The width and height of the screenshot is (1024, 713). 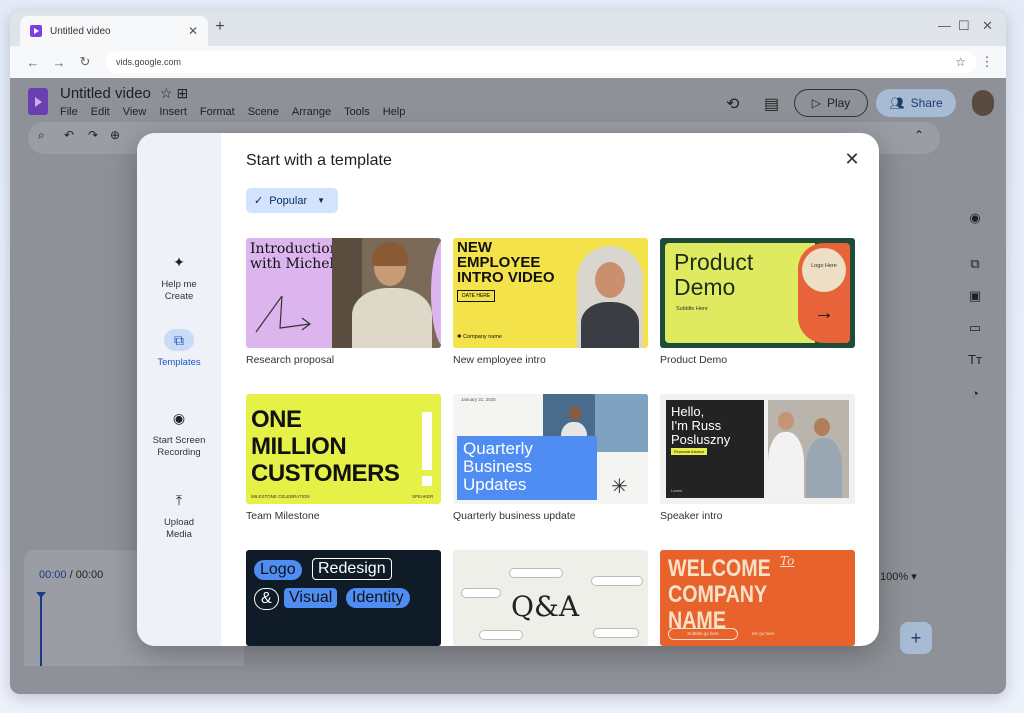 What do you see at coordinates (386, 293) in the screenshot?
I see `presenter-photo` at bounding box center [386, 293].